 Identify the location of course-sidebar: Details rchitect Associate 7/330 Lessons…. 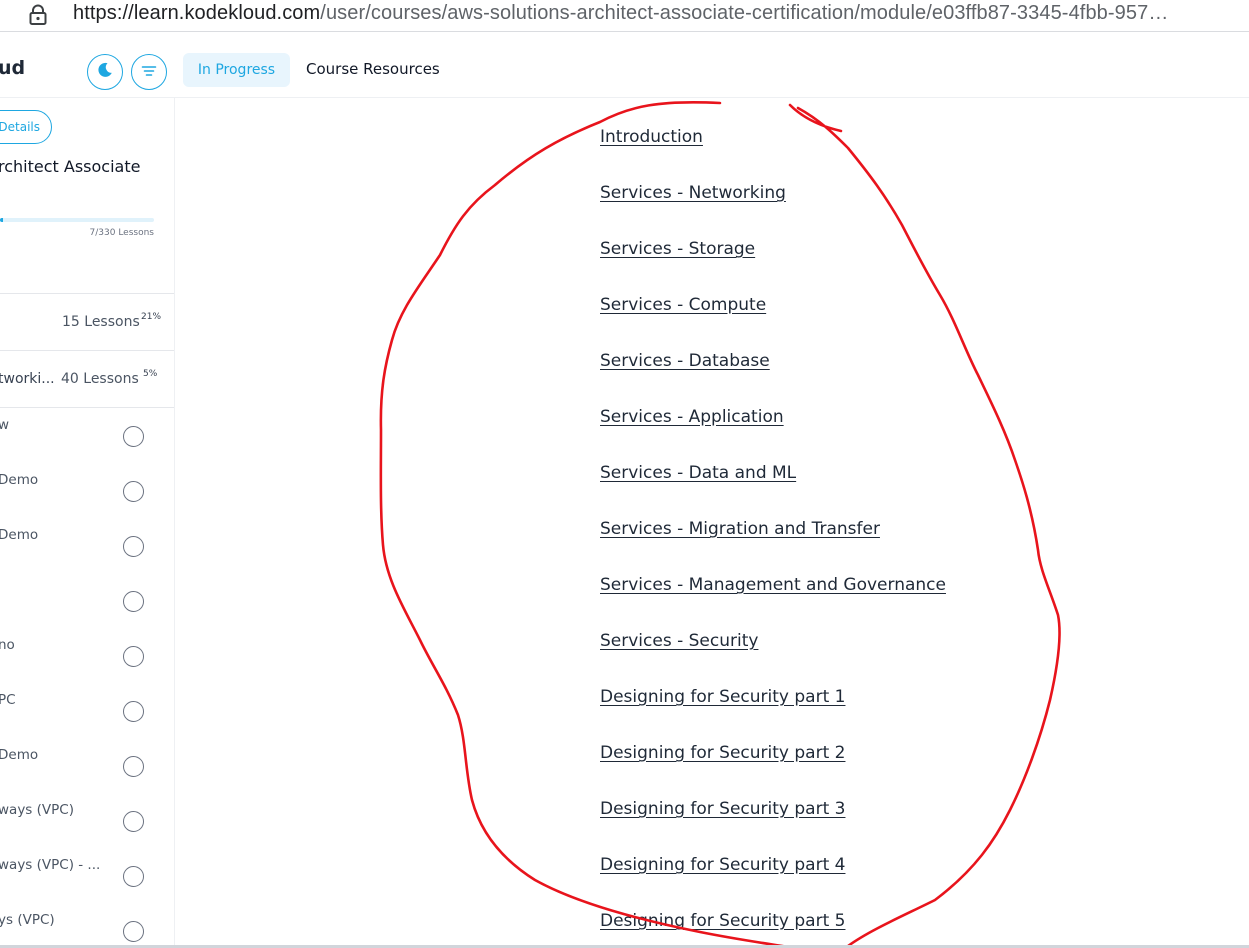
(87, 523).